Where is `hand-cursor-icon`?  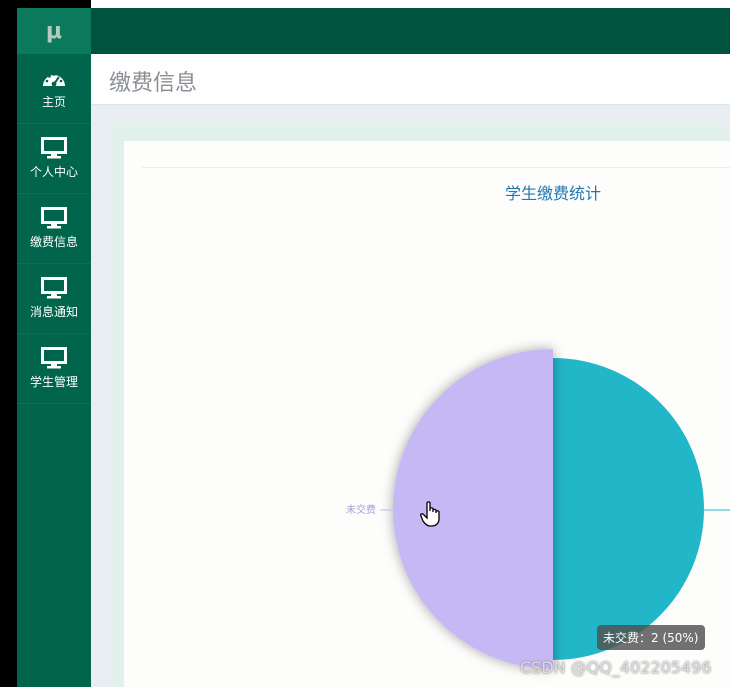 hand-cursor-icon is located at coordinates (430, 514).